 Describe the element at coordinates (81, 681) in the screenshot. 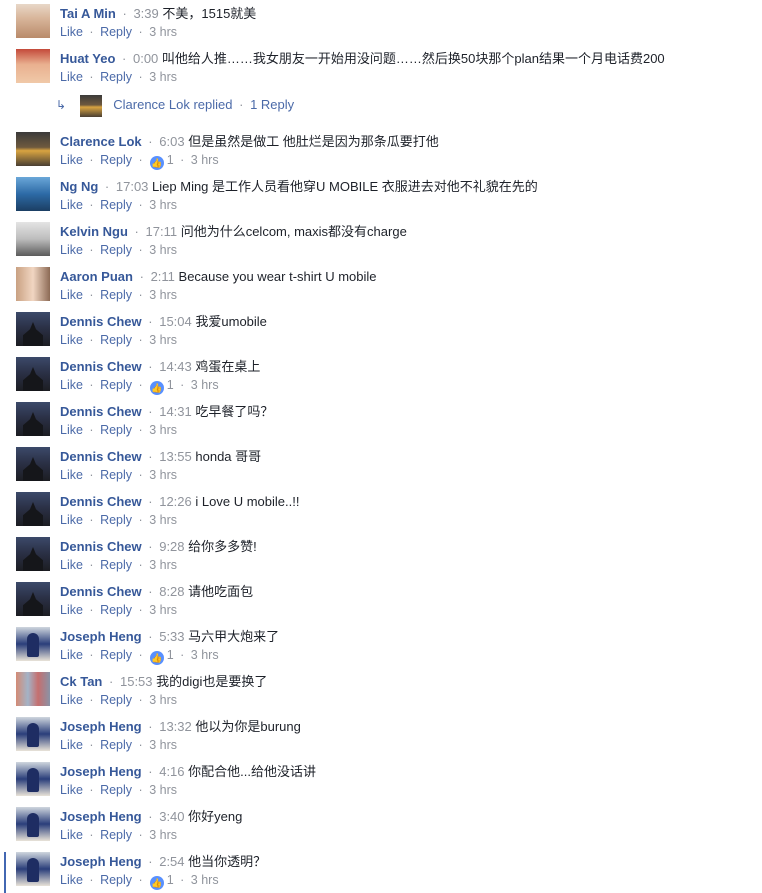

I see `comment-author: Ck Tan` at that location.